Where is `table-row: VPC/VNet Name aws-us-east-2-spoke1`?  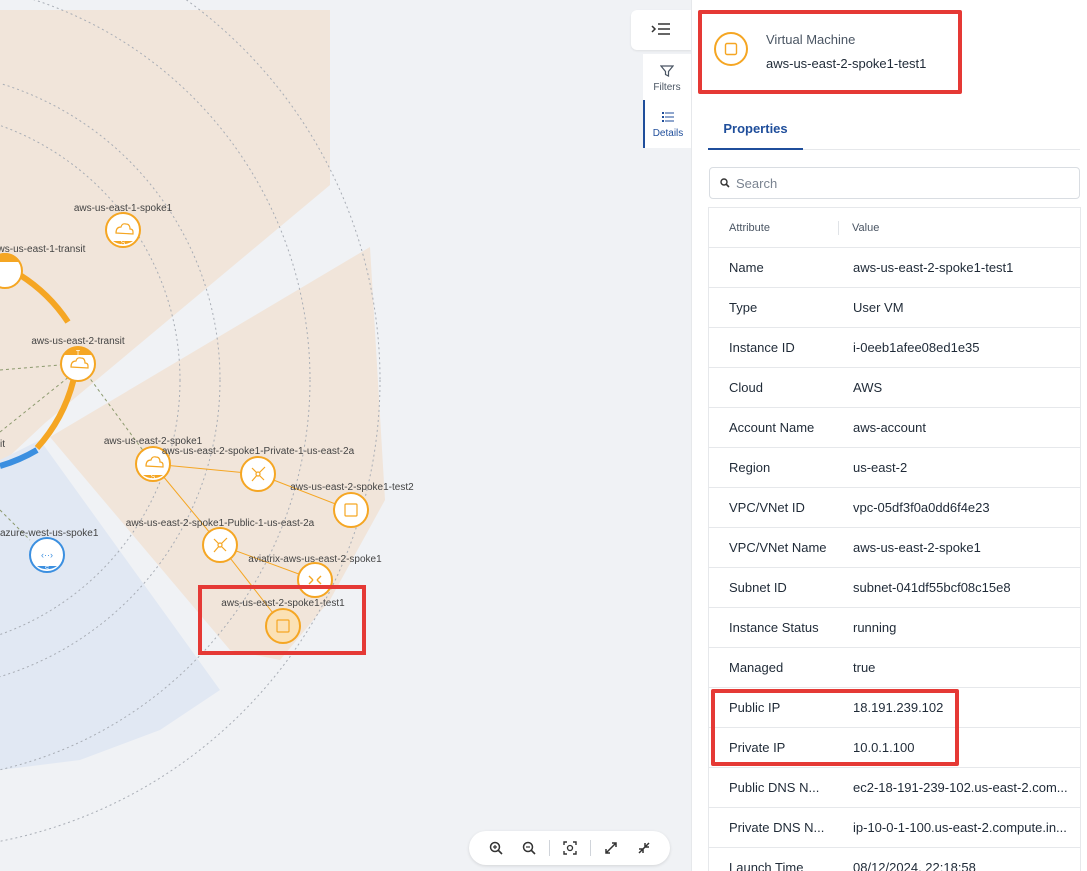 table-row: VPC/VNet Name aws-us-east-2-spoke1 is located at coordinates (894, 548).